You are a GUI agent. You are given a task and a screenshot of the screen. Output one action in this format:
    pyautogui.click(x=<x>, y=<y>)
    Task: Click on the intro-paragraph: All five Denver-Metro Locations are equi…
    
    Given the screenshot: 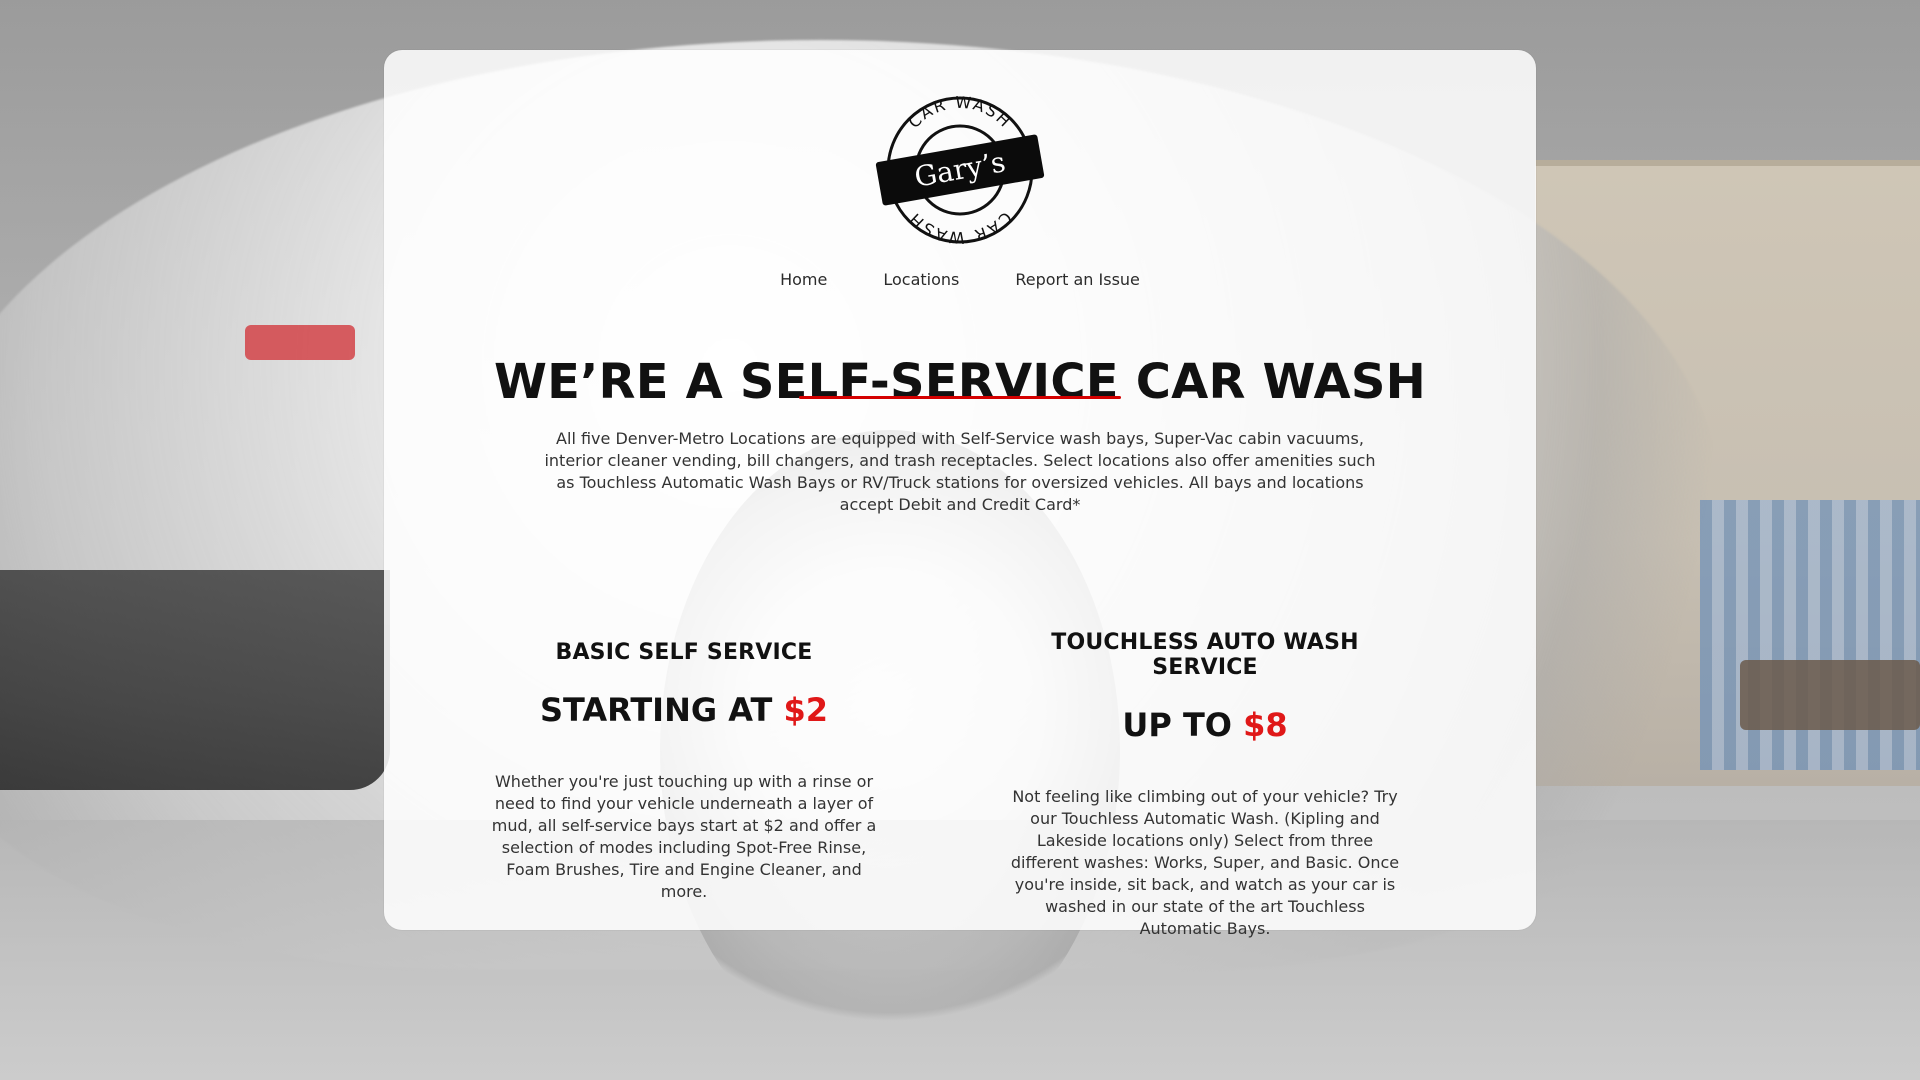 What is the action you would take?
    pyautogui.click(x=960, y=471)
    